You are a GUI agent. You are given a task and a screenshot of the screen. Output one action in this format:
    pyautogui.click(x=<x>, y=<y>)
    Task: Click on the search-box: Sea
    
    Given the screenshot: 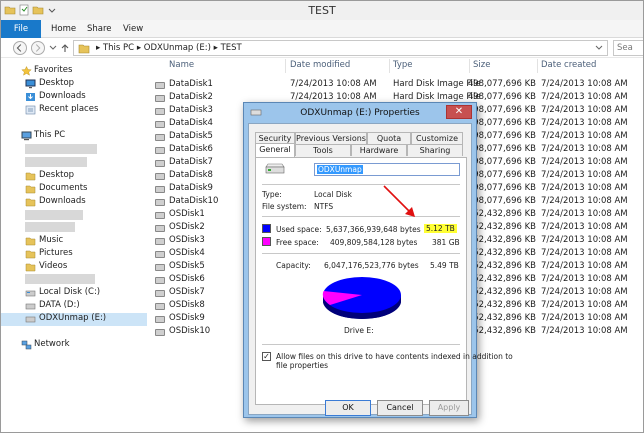 What is the action you would take?
    pyautogui.click(x=628, y=48)
    